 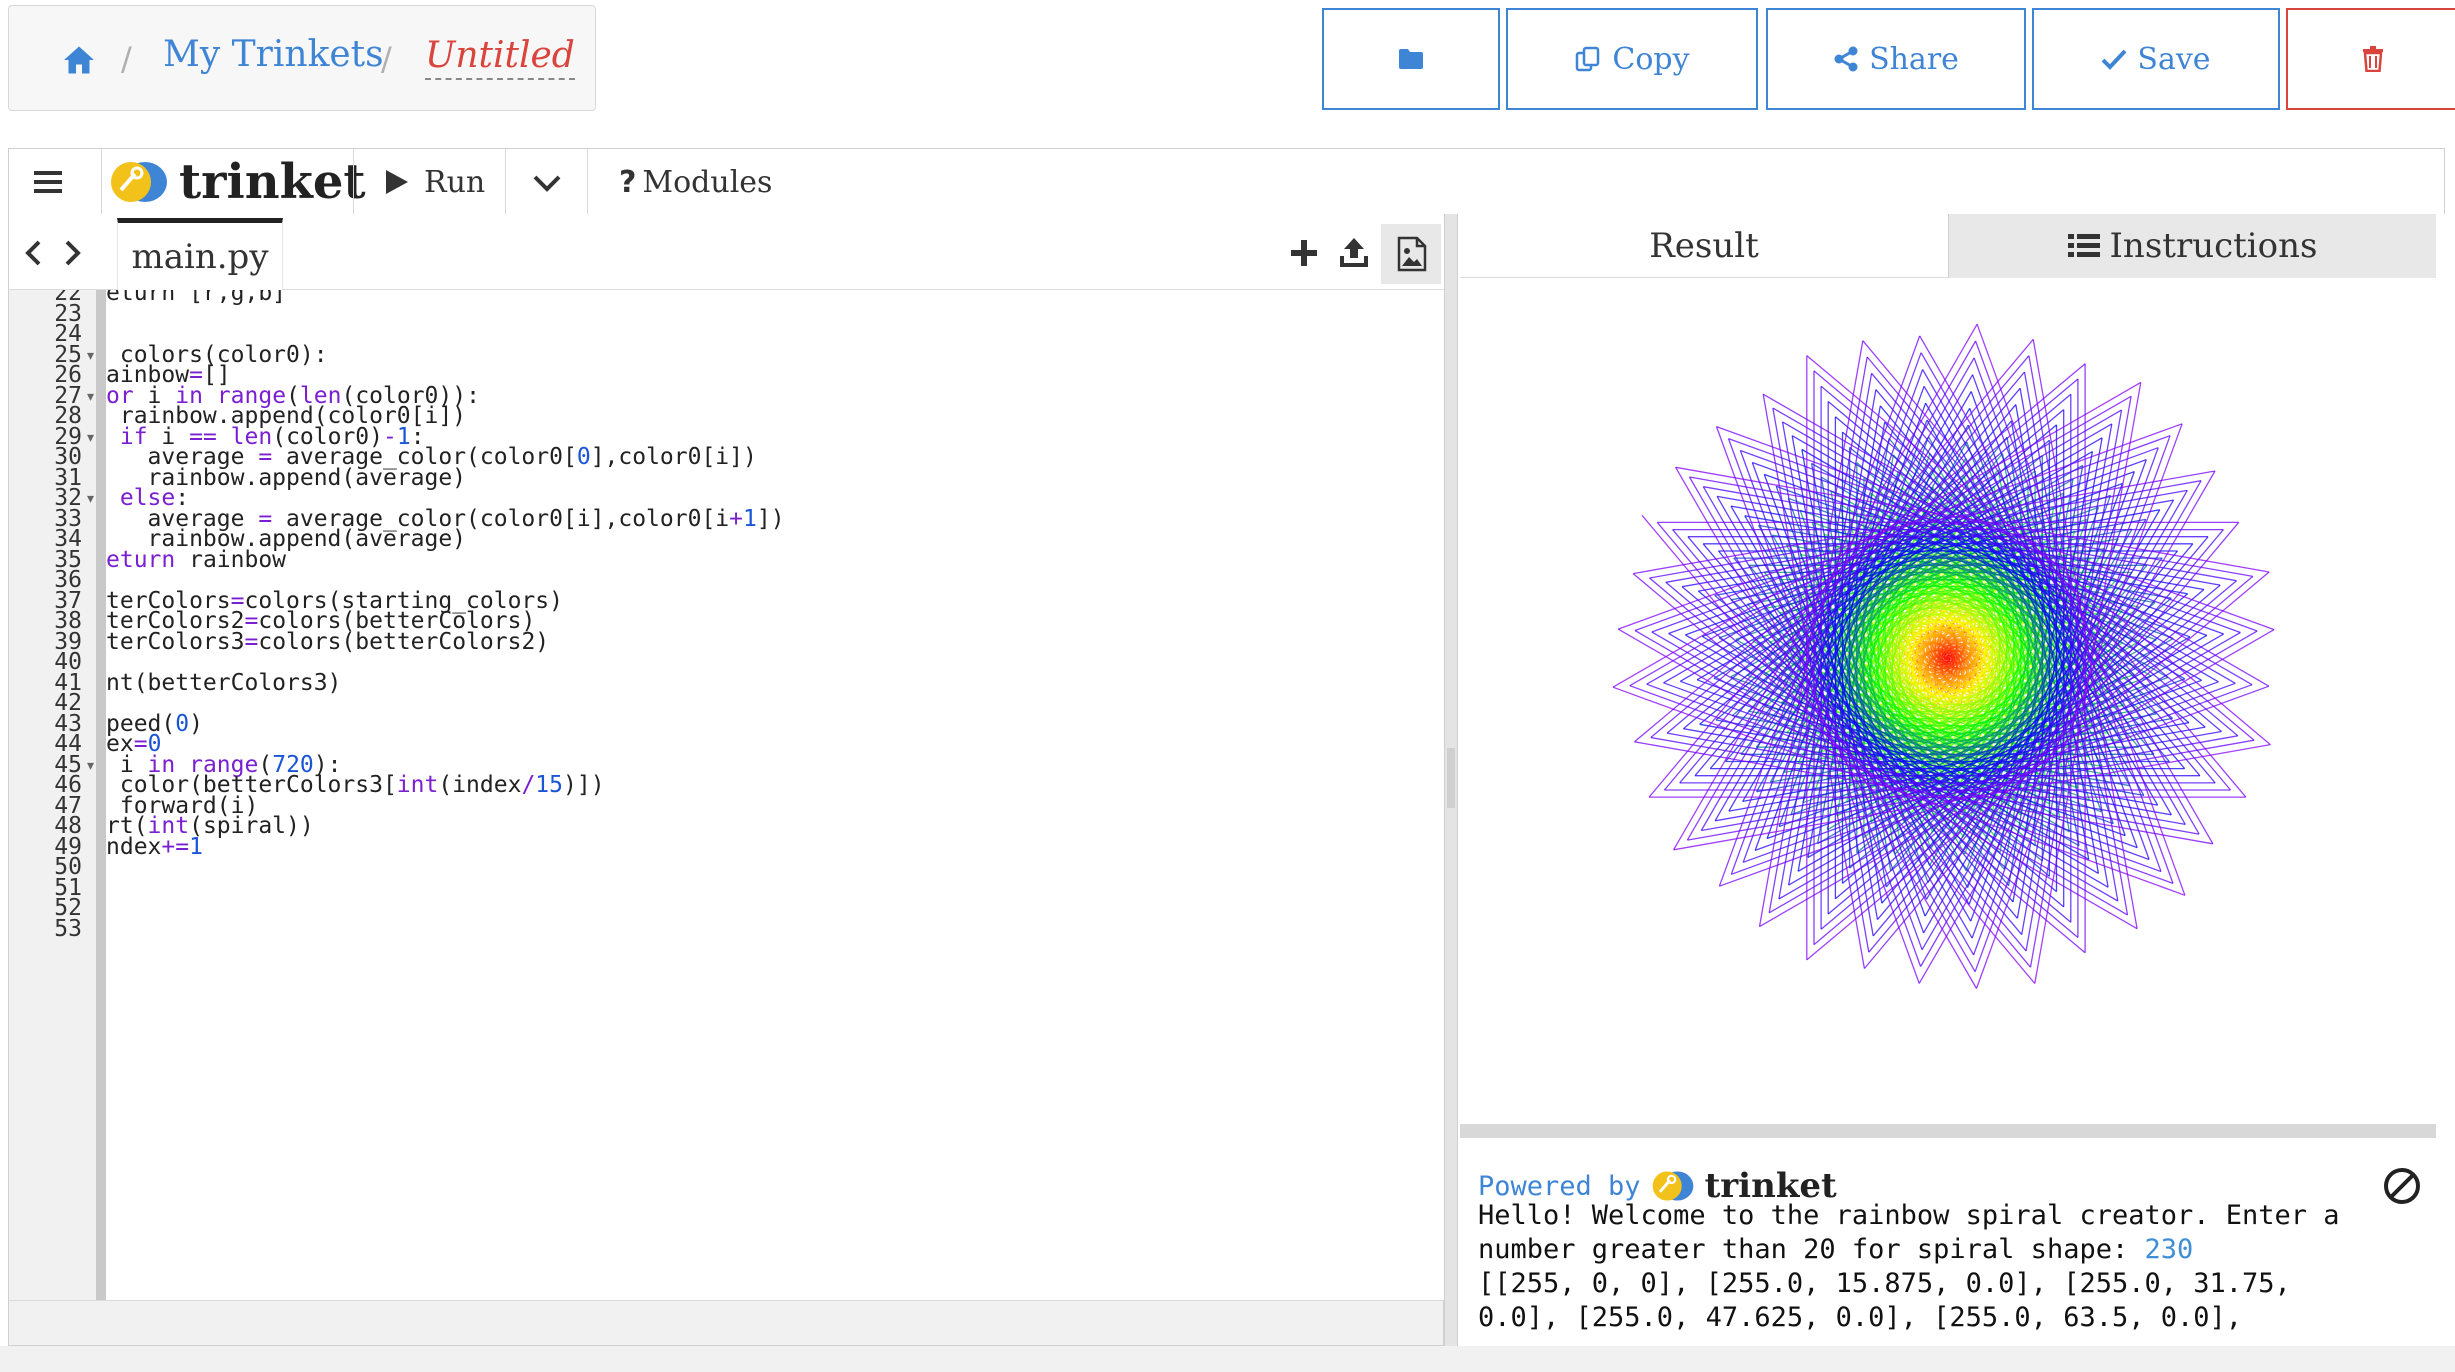 I want to click on editor-header: main.py, so click(x=726, y=252).